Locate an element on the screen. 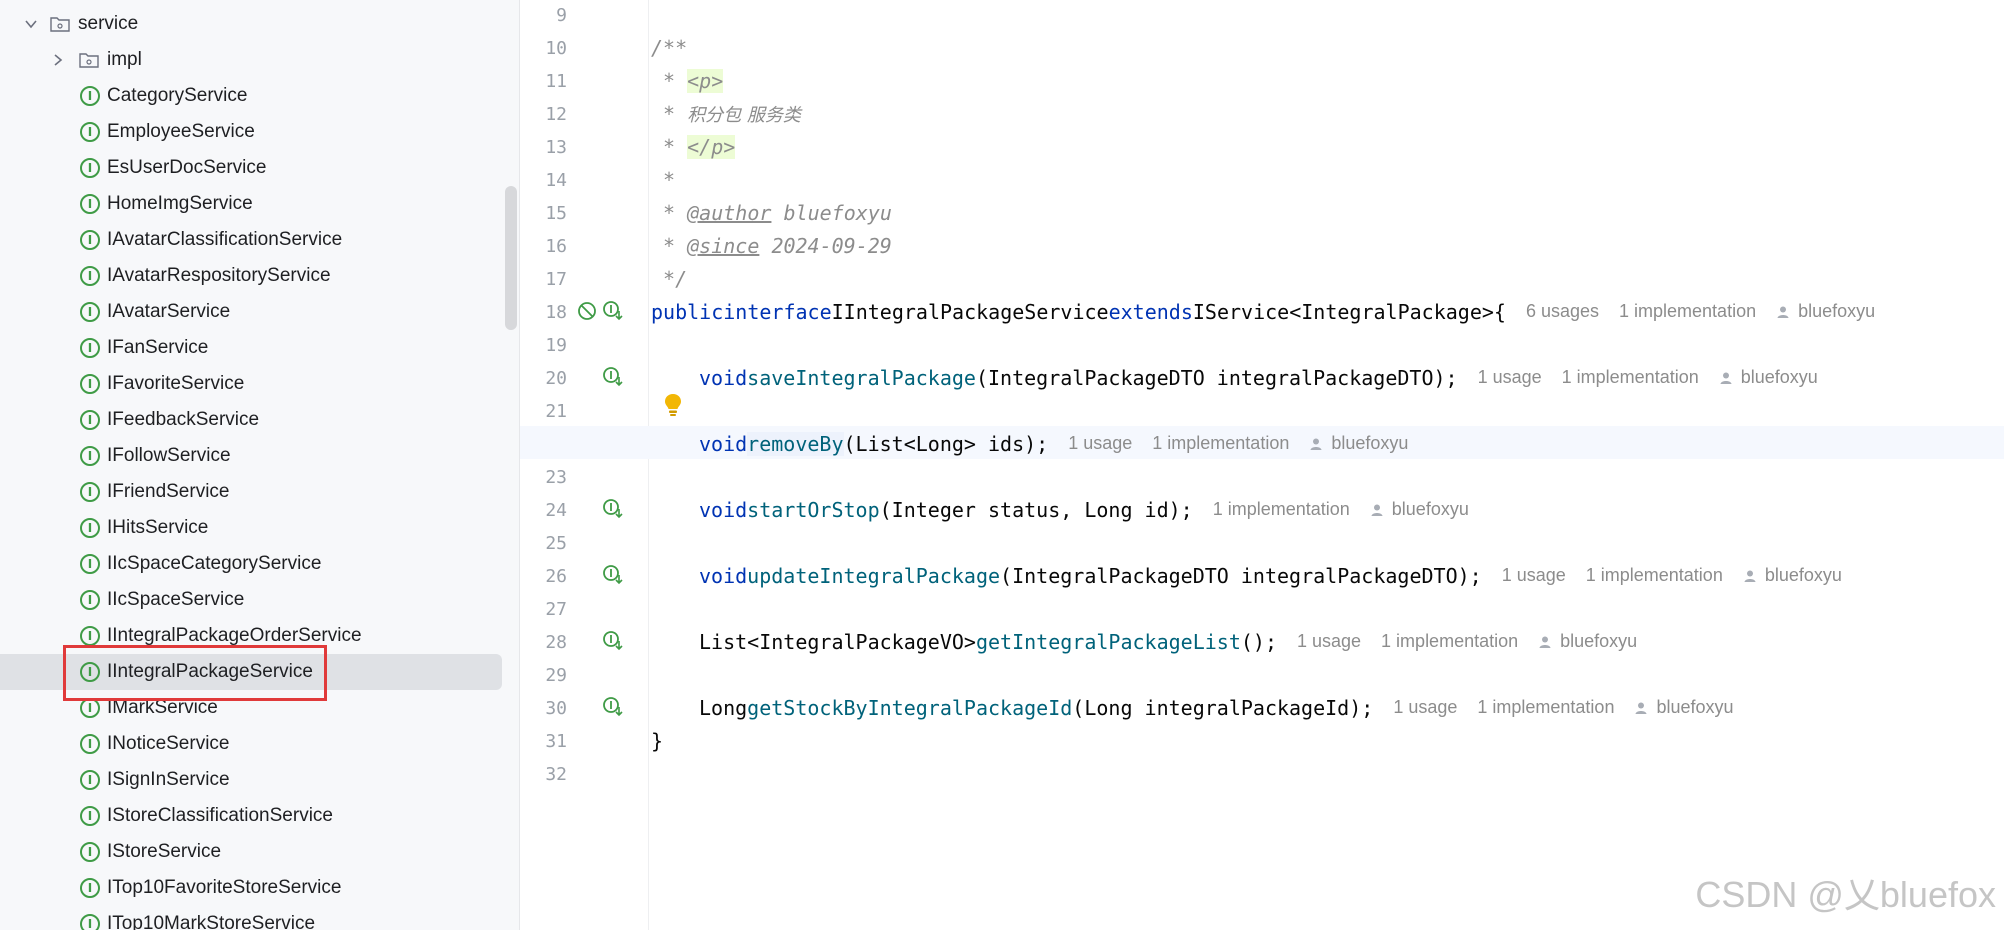  method-name: saveIntegralPackage is located at coordinates (861, 378).